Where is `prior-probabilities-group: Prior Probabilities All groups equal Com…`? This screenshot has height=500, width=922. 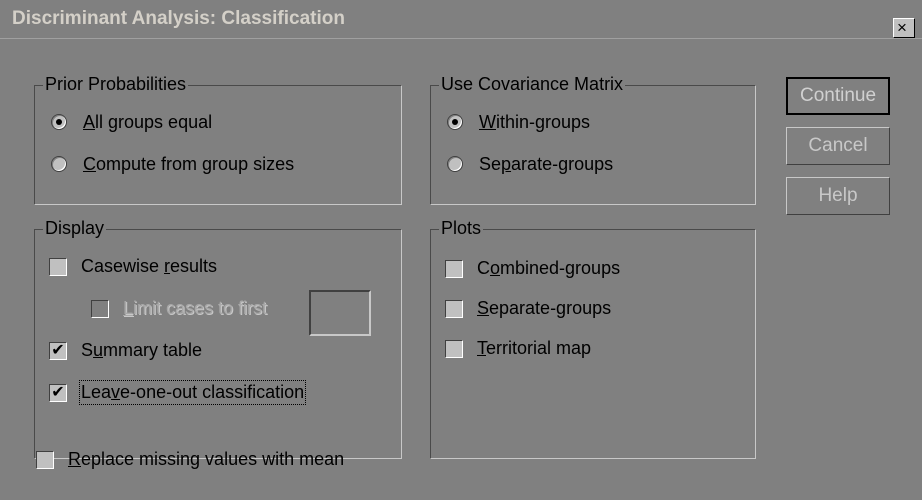
prior-probabilities-group: Prior Probabilities All groups equal Com… is located at coordinates (218, 139).